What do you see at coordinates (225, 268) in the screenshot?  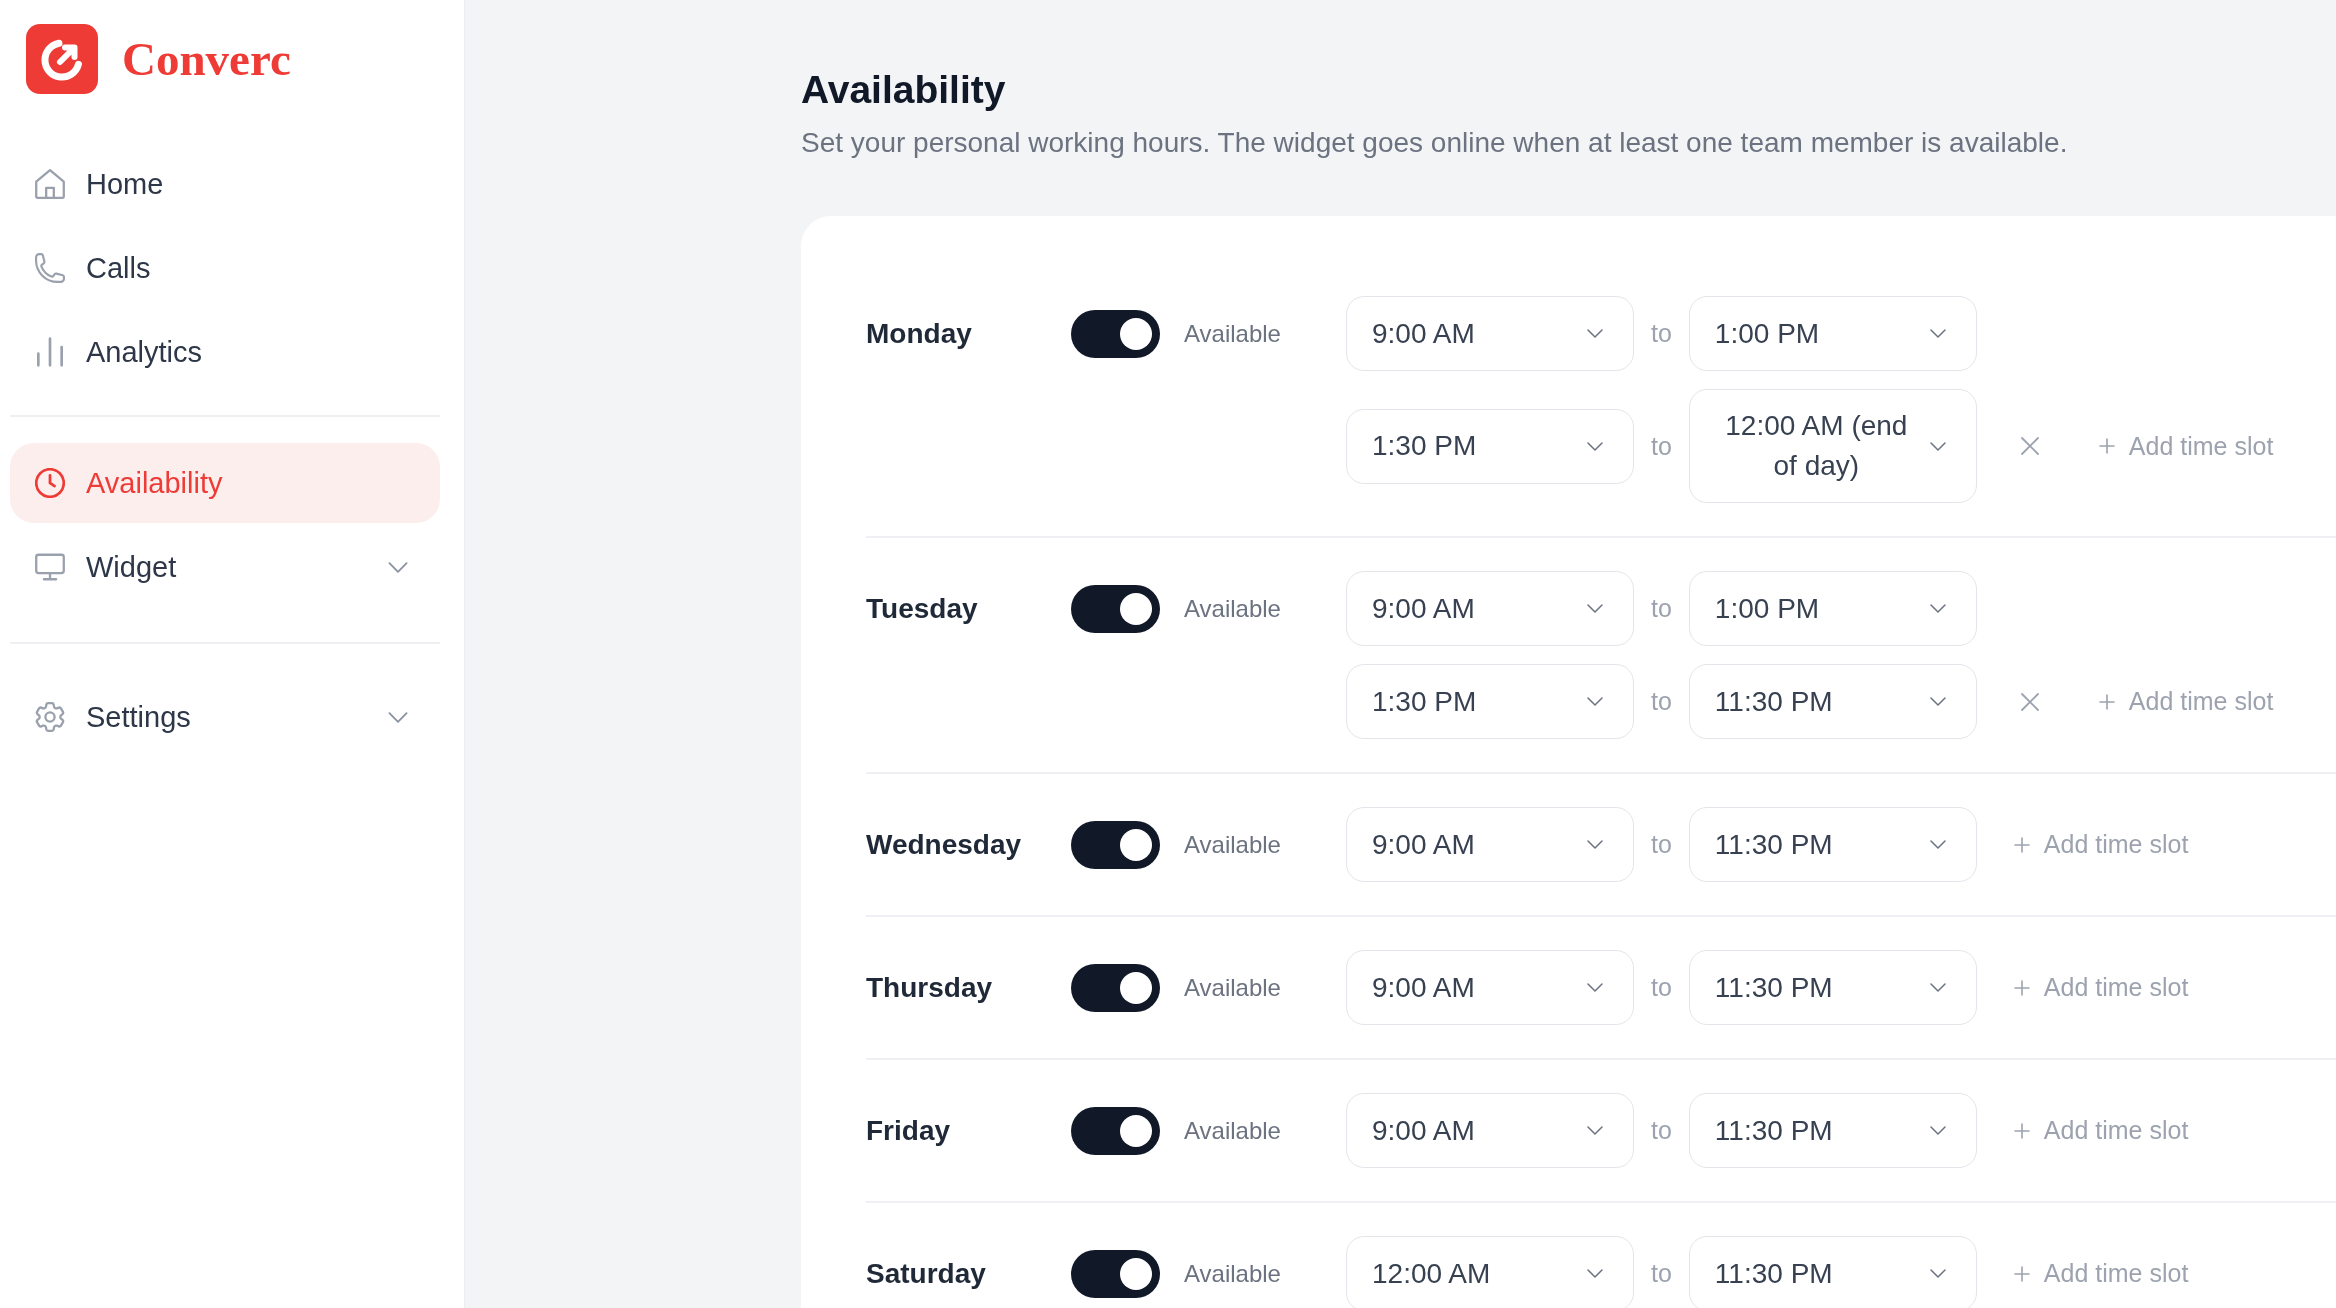 I see `nav-item: Calls` at bounding box center [225, 268].